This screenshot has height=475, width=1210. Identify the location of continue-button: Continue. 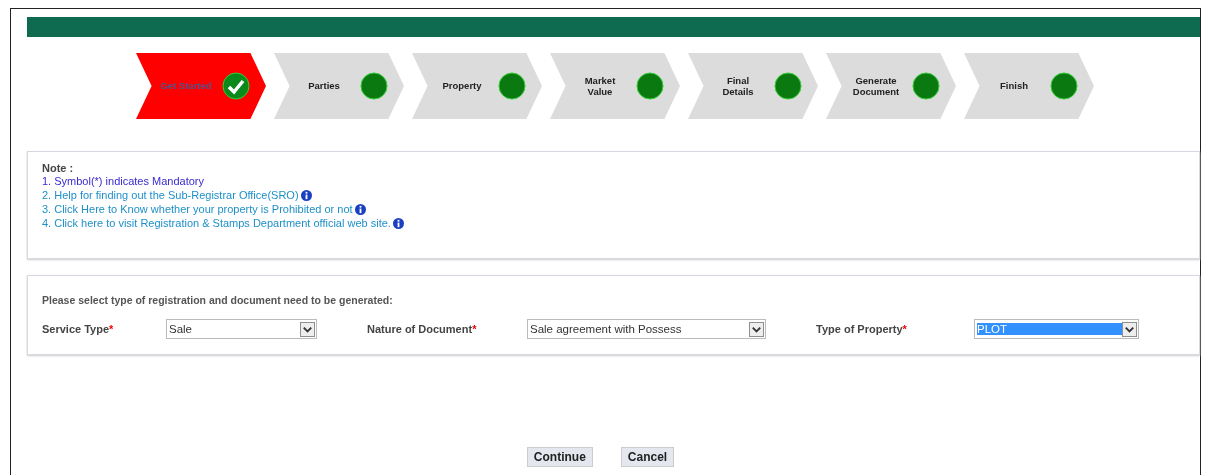
(559, 457).